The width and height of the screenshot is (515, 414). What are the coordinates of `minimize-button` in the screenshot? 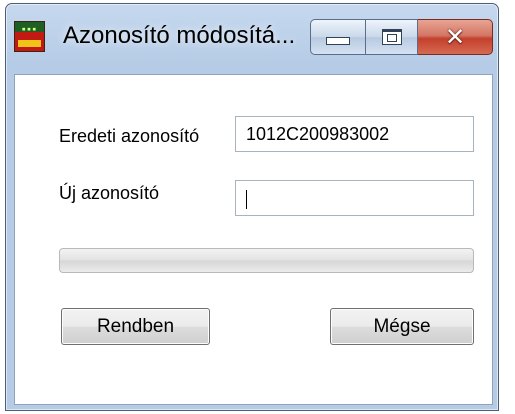 It's located at (338, 37).